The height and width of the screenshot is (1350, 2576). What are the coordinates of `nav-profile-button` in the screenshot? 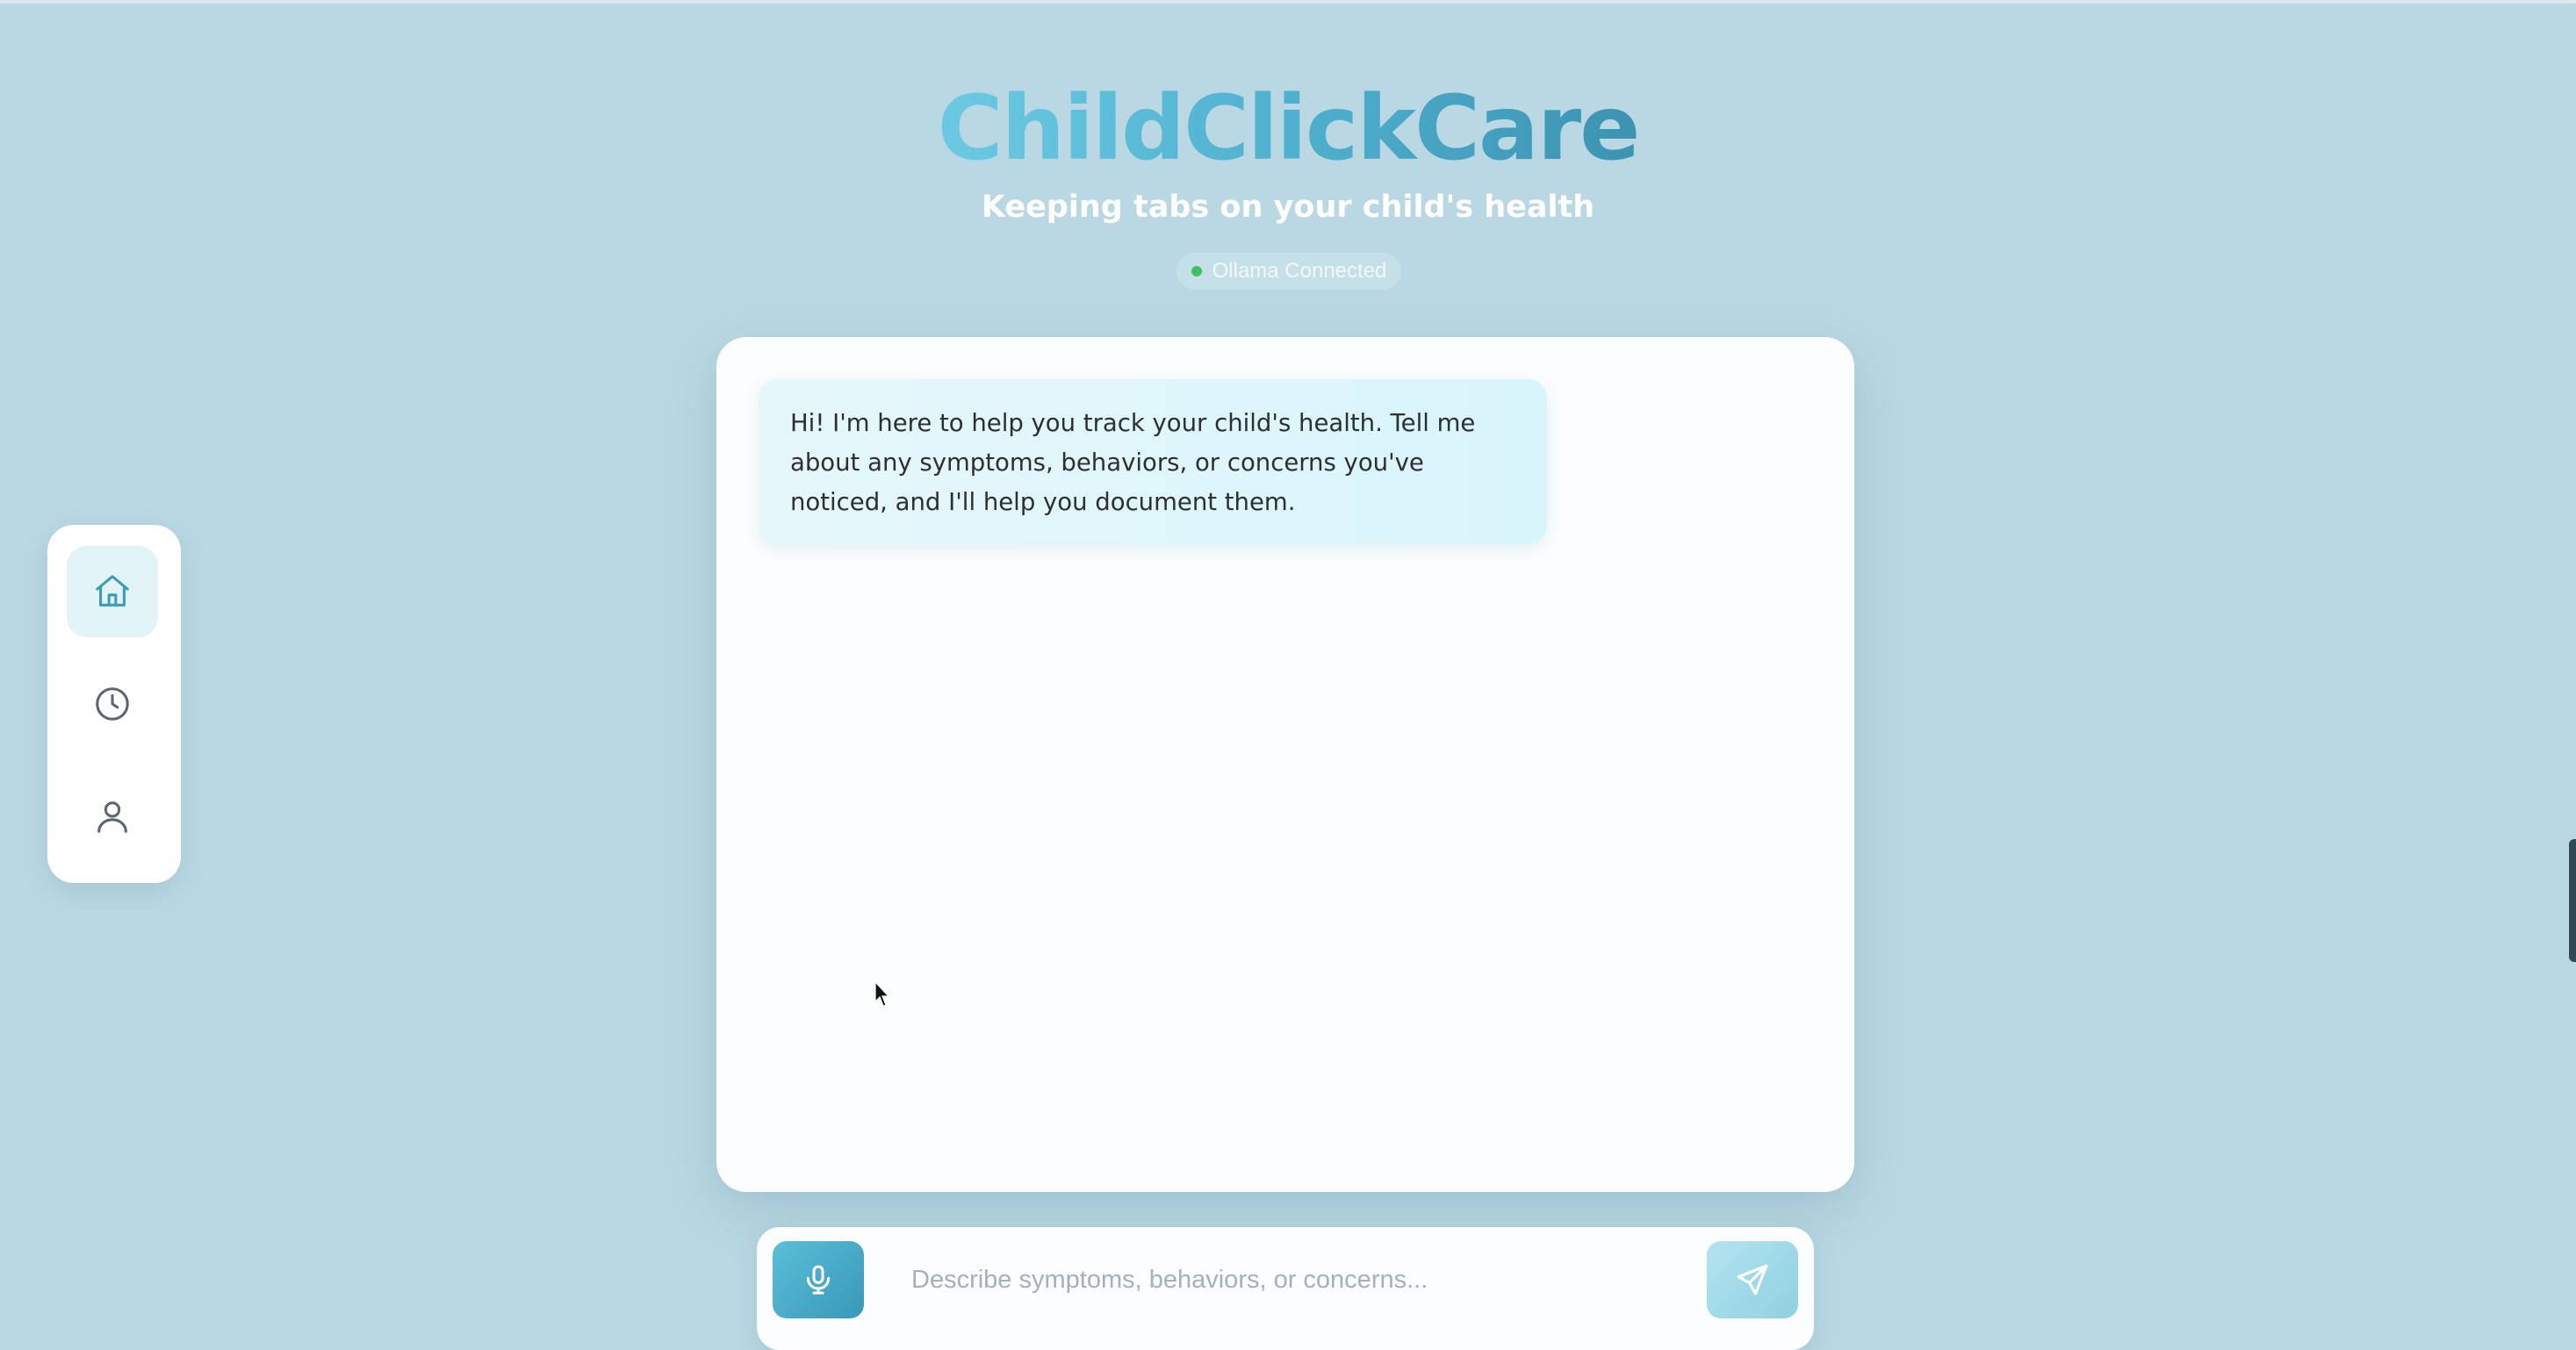 It's located at (112, 816).